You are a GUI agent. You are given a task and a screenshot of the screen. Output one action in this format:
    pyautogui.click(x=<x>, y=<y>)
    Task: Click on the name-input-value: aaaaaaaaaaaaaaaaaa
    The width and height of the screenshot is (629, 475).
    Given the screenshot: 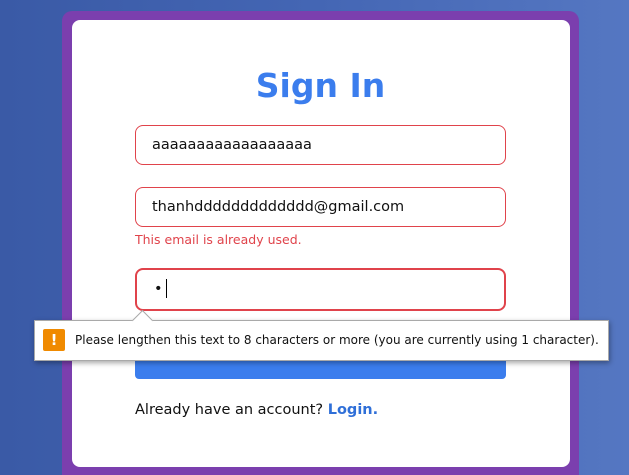 What is the action you would take?
    pyautogui.click(x=232, y=145)
    